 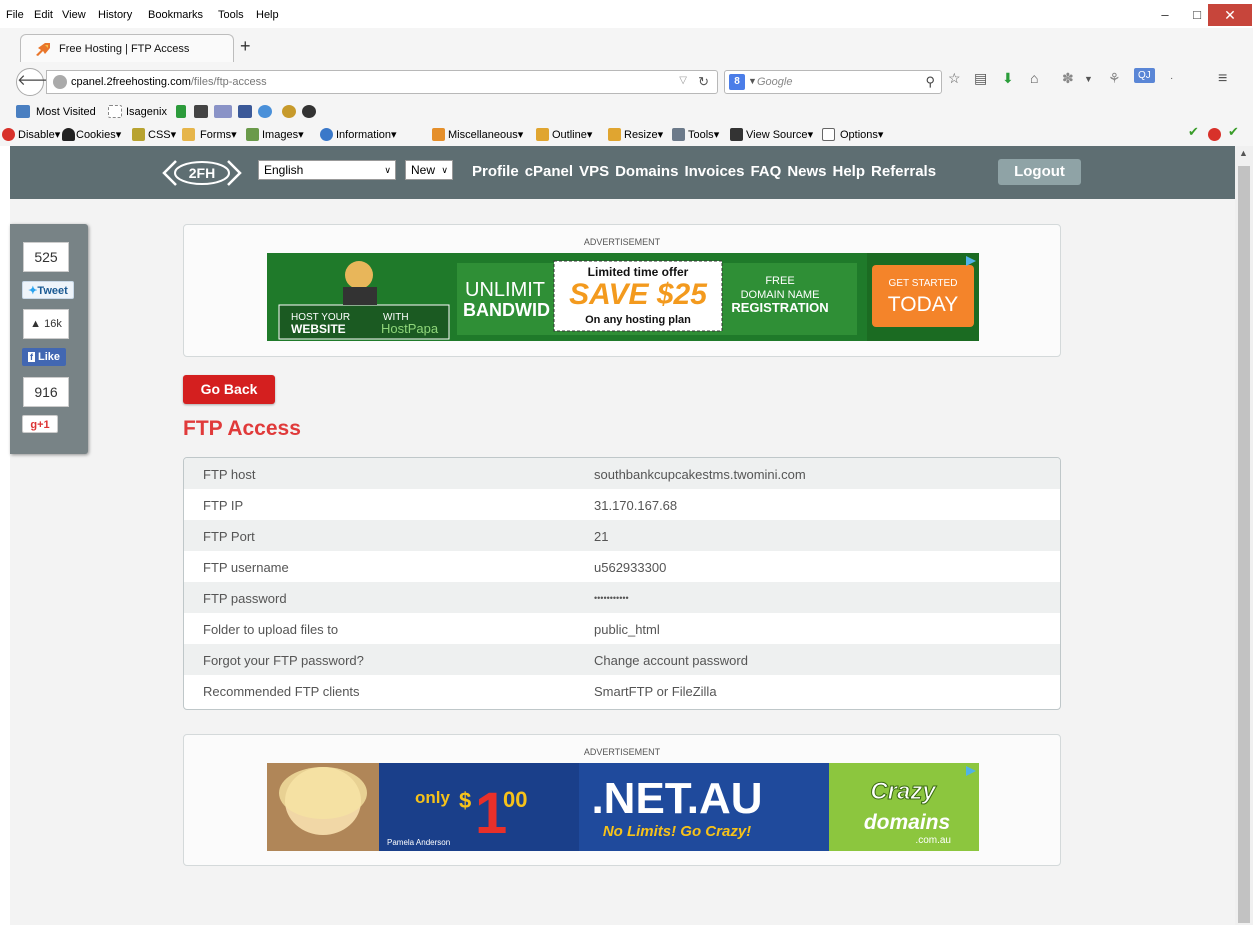 What do you see at coordinates (327, 170) in the screenshot?
I see `language-select: English ∨` at bounding box center [327, 170].